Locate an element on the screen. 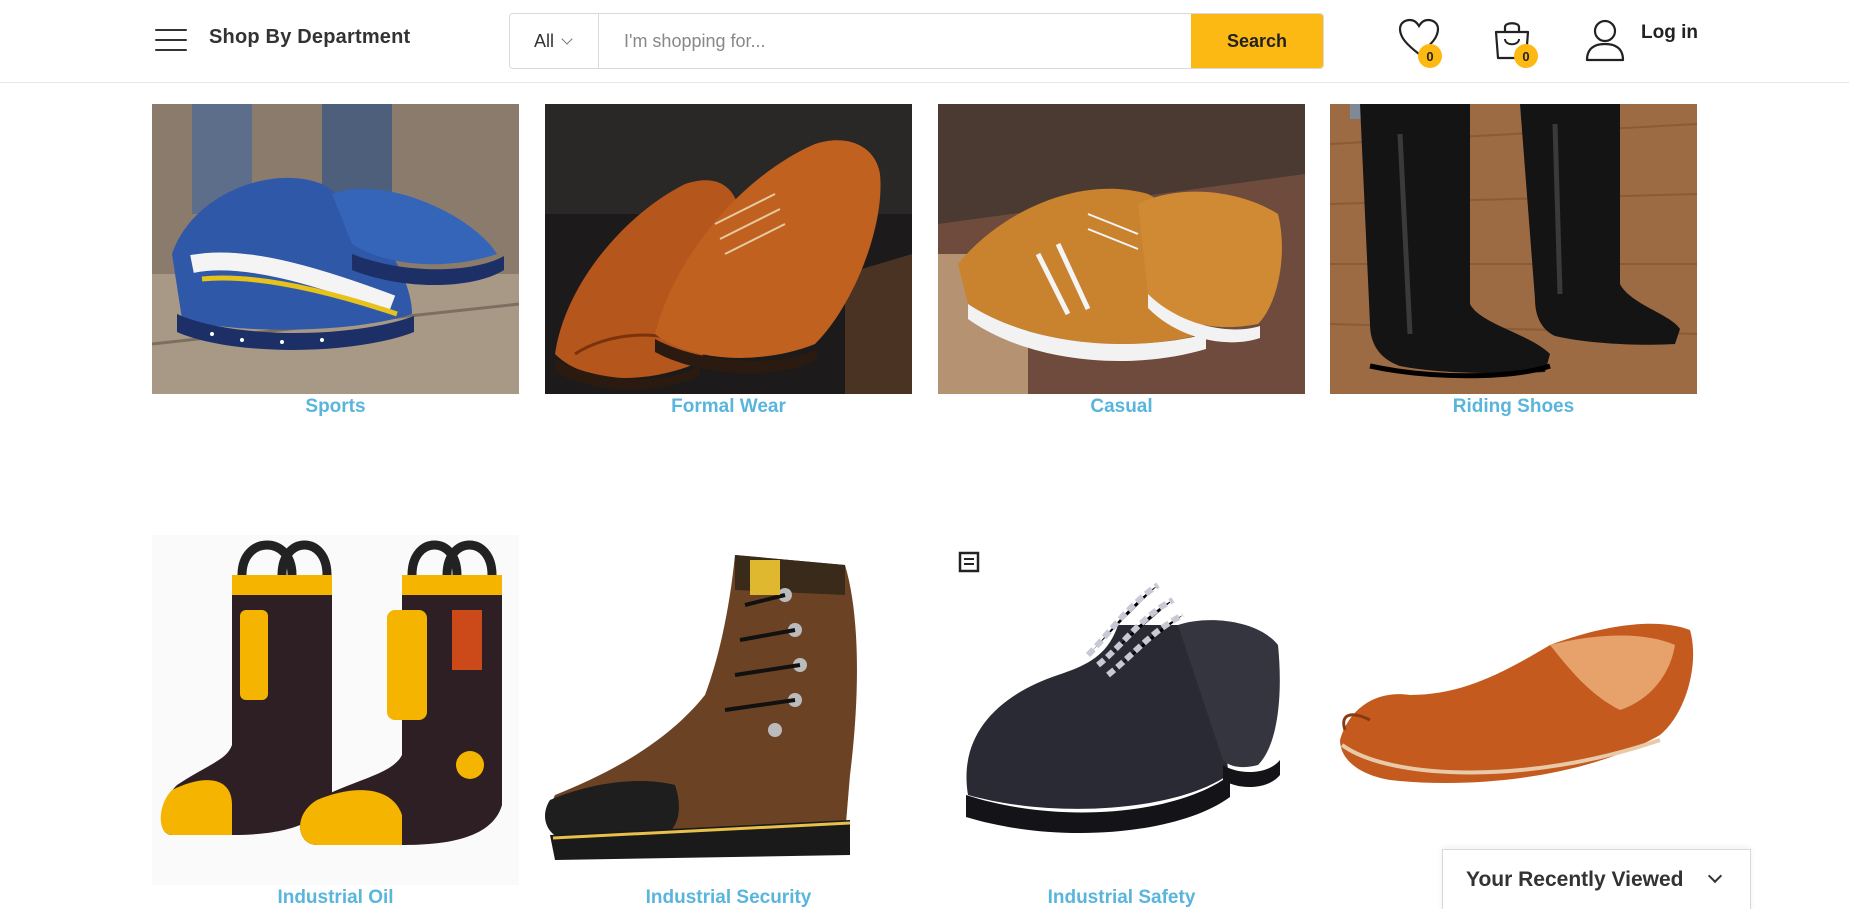  search-category-value: All is located at coordinates (544, 40).